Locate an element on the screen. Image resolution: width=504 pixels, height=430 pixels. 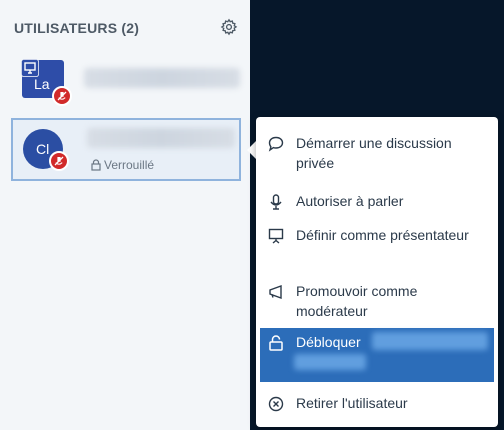
menu-item-unlock: Débloquer is located at coordinates (377, 355).